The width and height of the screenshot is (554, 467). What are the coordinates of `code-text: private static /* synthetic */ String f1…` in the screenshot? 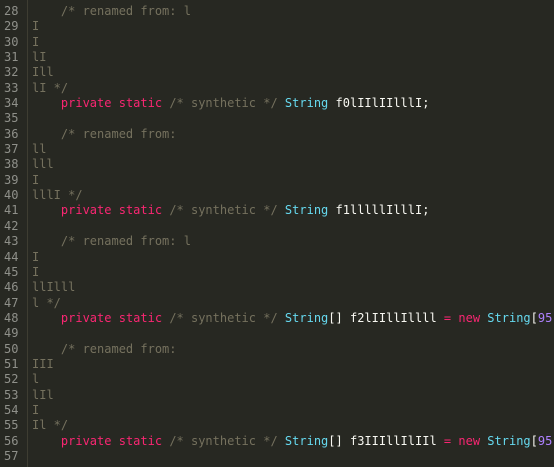 It's located at (290, 210).